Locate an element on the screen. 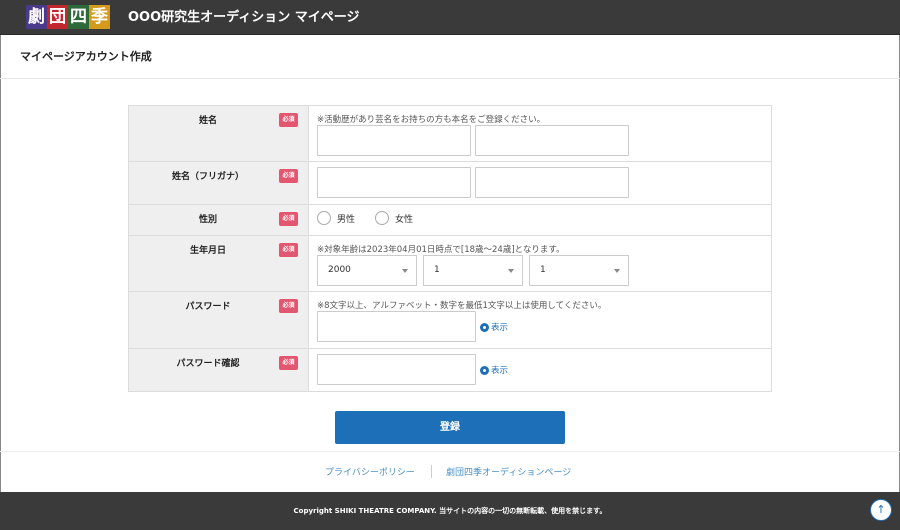  privacy-policy-link: プライバシーポリシー is located at coordinates (370, 471).